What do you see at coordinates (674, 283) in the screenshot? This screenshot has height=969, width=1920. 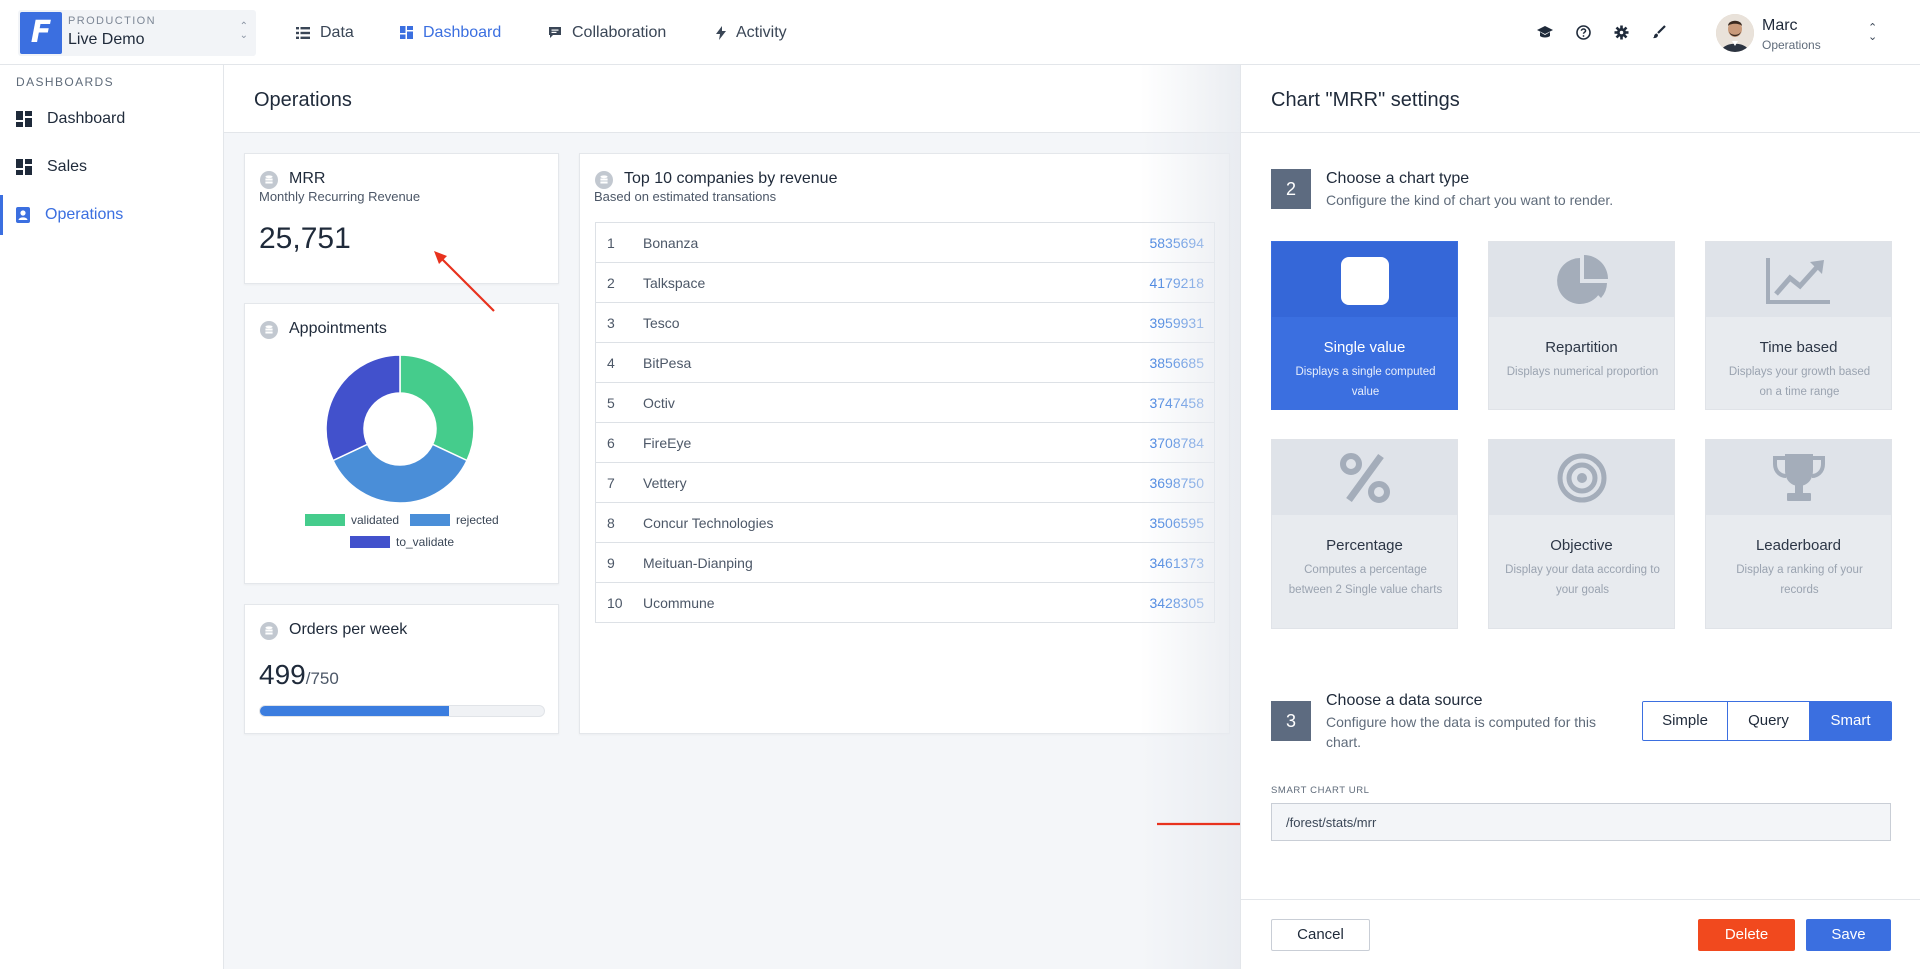 I see `company-name-cell: Talkspace` at bounding box center [674, 283].